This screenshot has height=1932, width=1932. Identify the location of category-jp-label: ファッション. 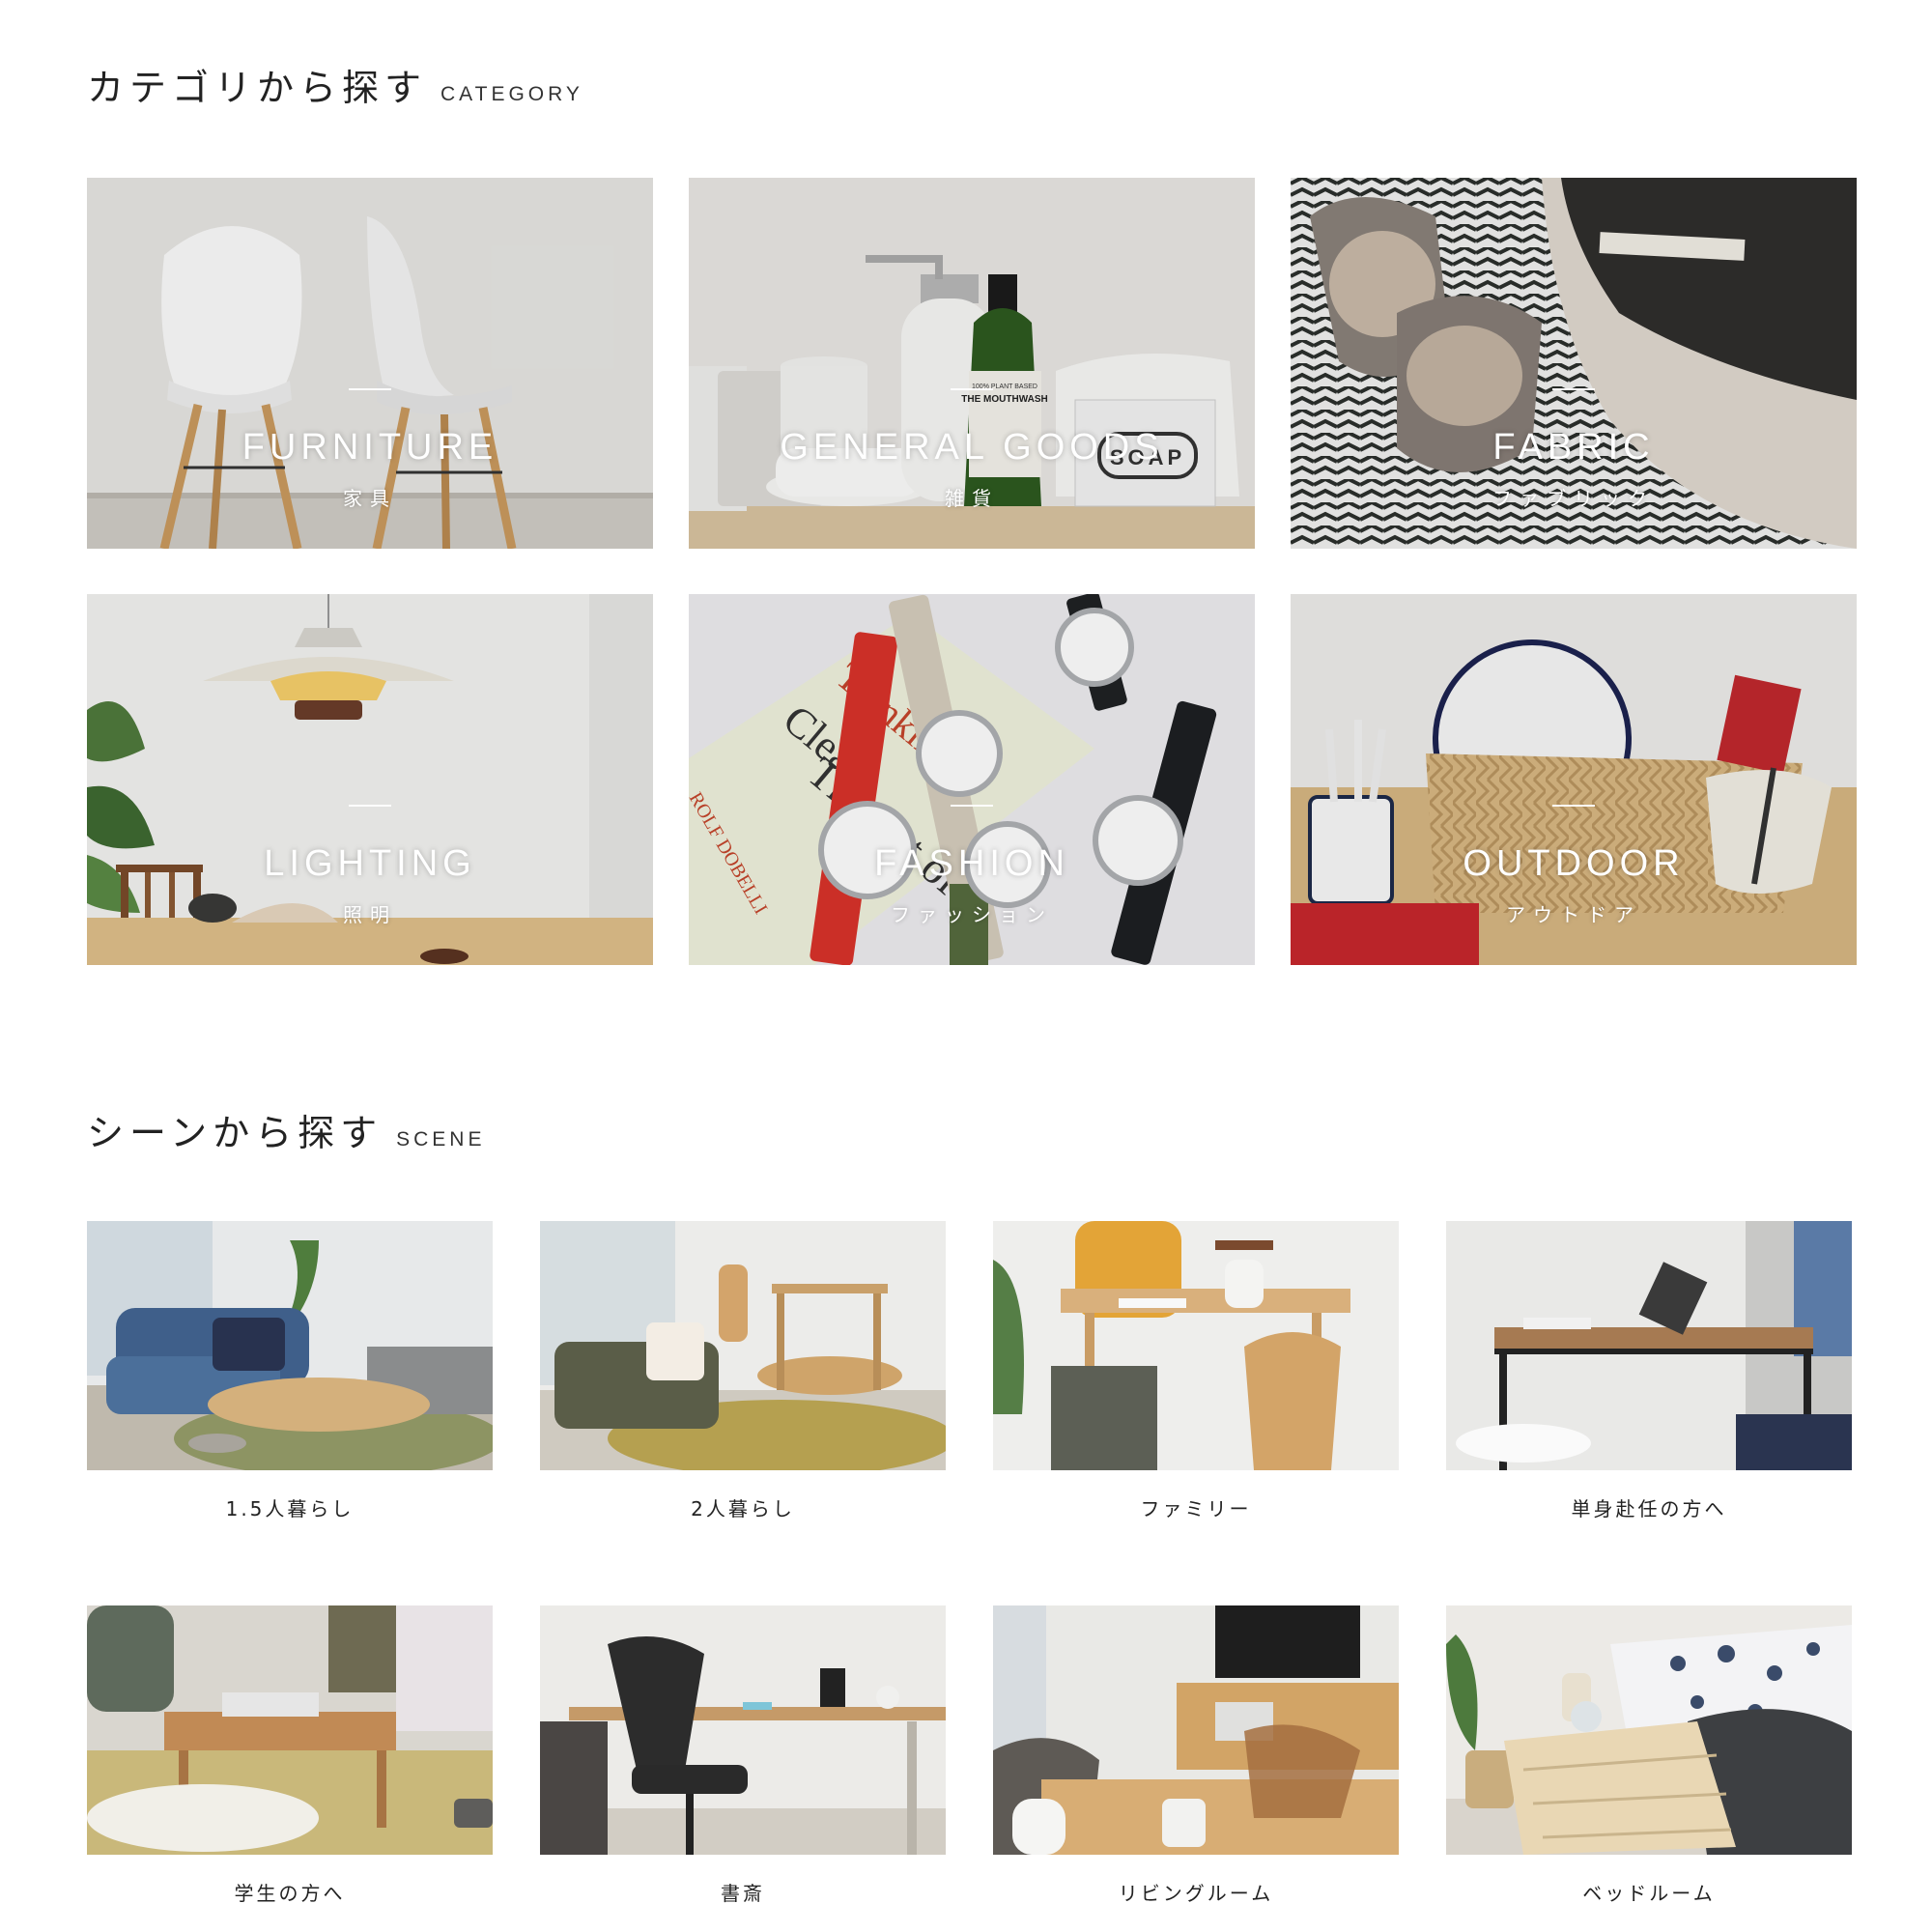
(972, 914).